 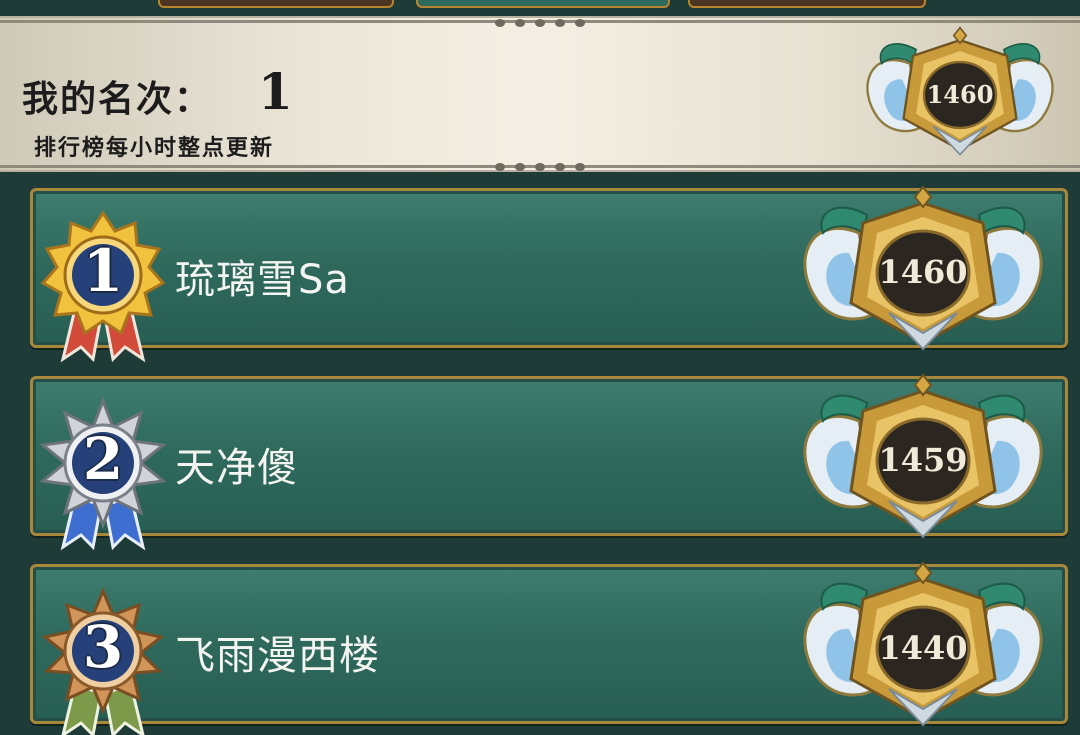 I want to click on score-value: 1440, so click(x=923, y=648).